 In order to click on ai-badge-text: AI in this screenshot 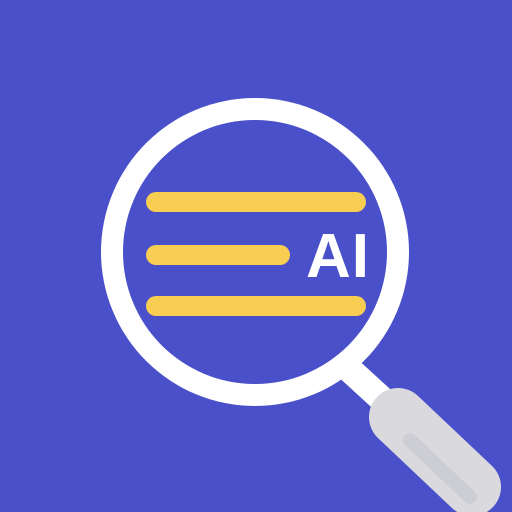, I will do `click(338, 256)`.